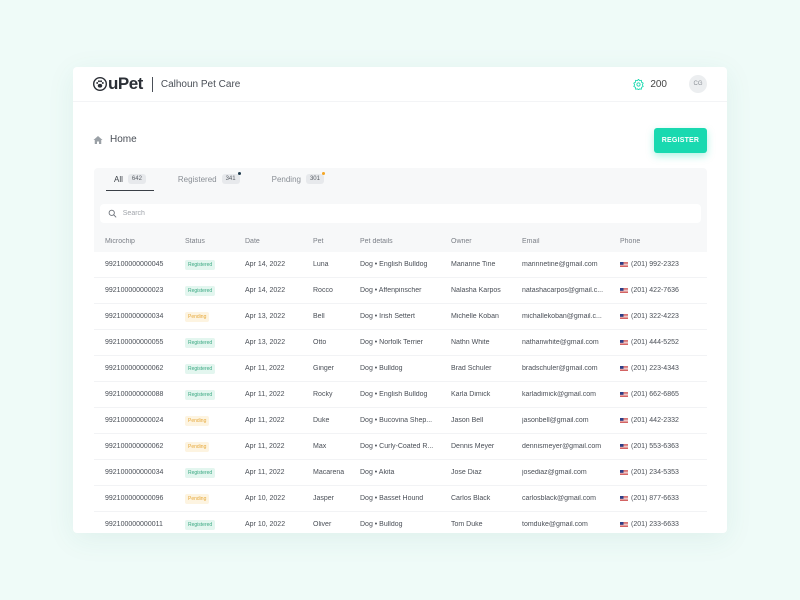  Describe the element at coordinates (639, 84) in the screenshot. I see `gear-badge-icon` at that location.